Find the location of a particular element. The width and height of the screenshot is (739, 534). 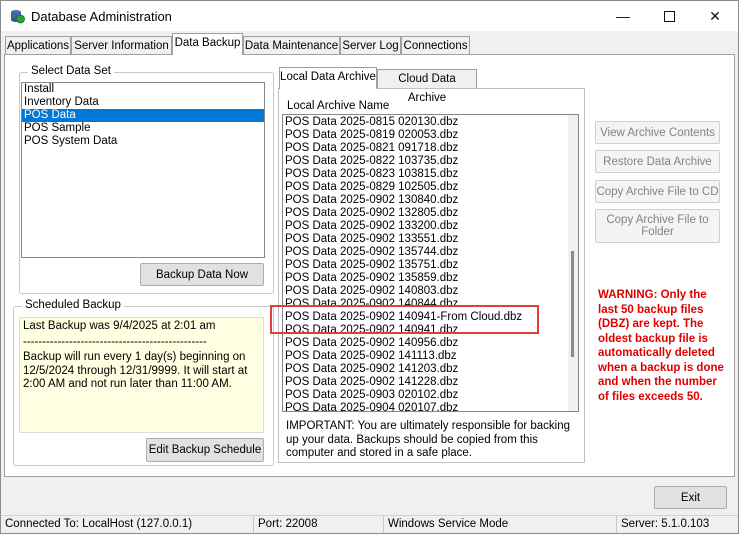

tab-local-data-archive: Local Data Archive is located at coordinates (328, 78).